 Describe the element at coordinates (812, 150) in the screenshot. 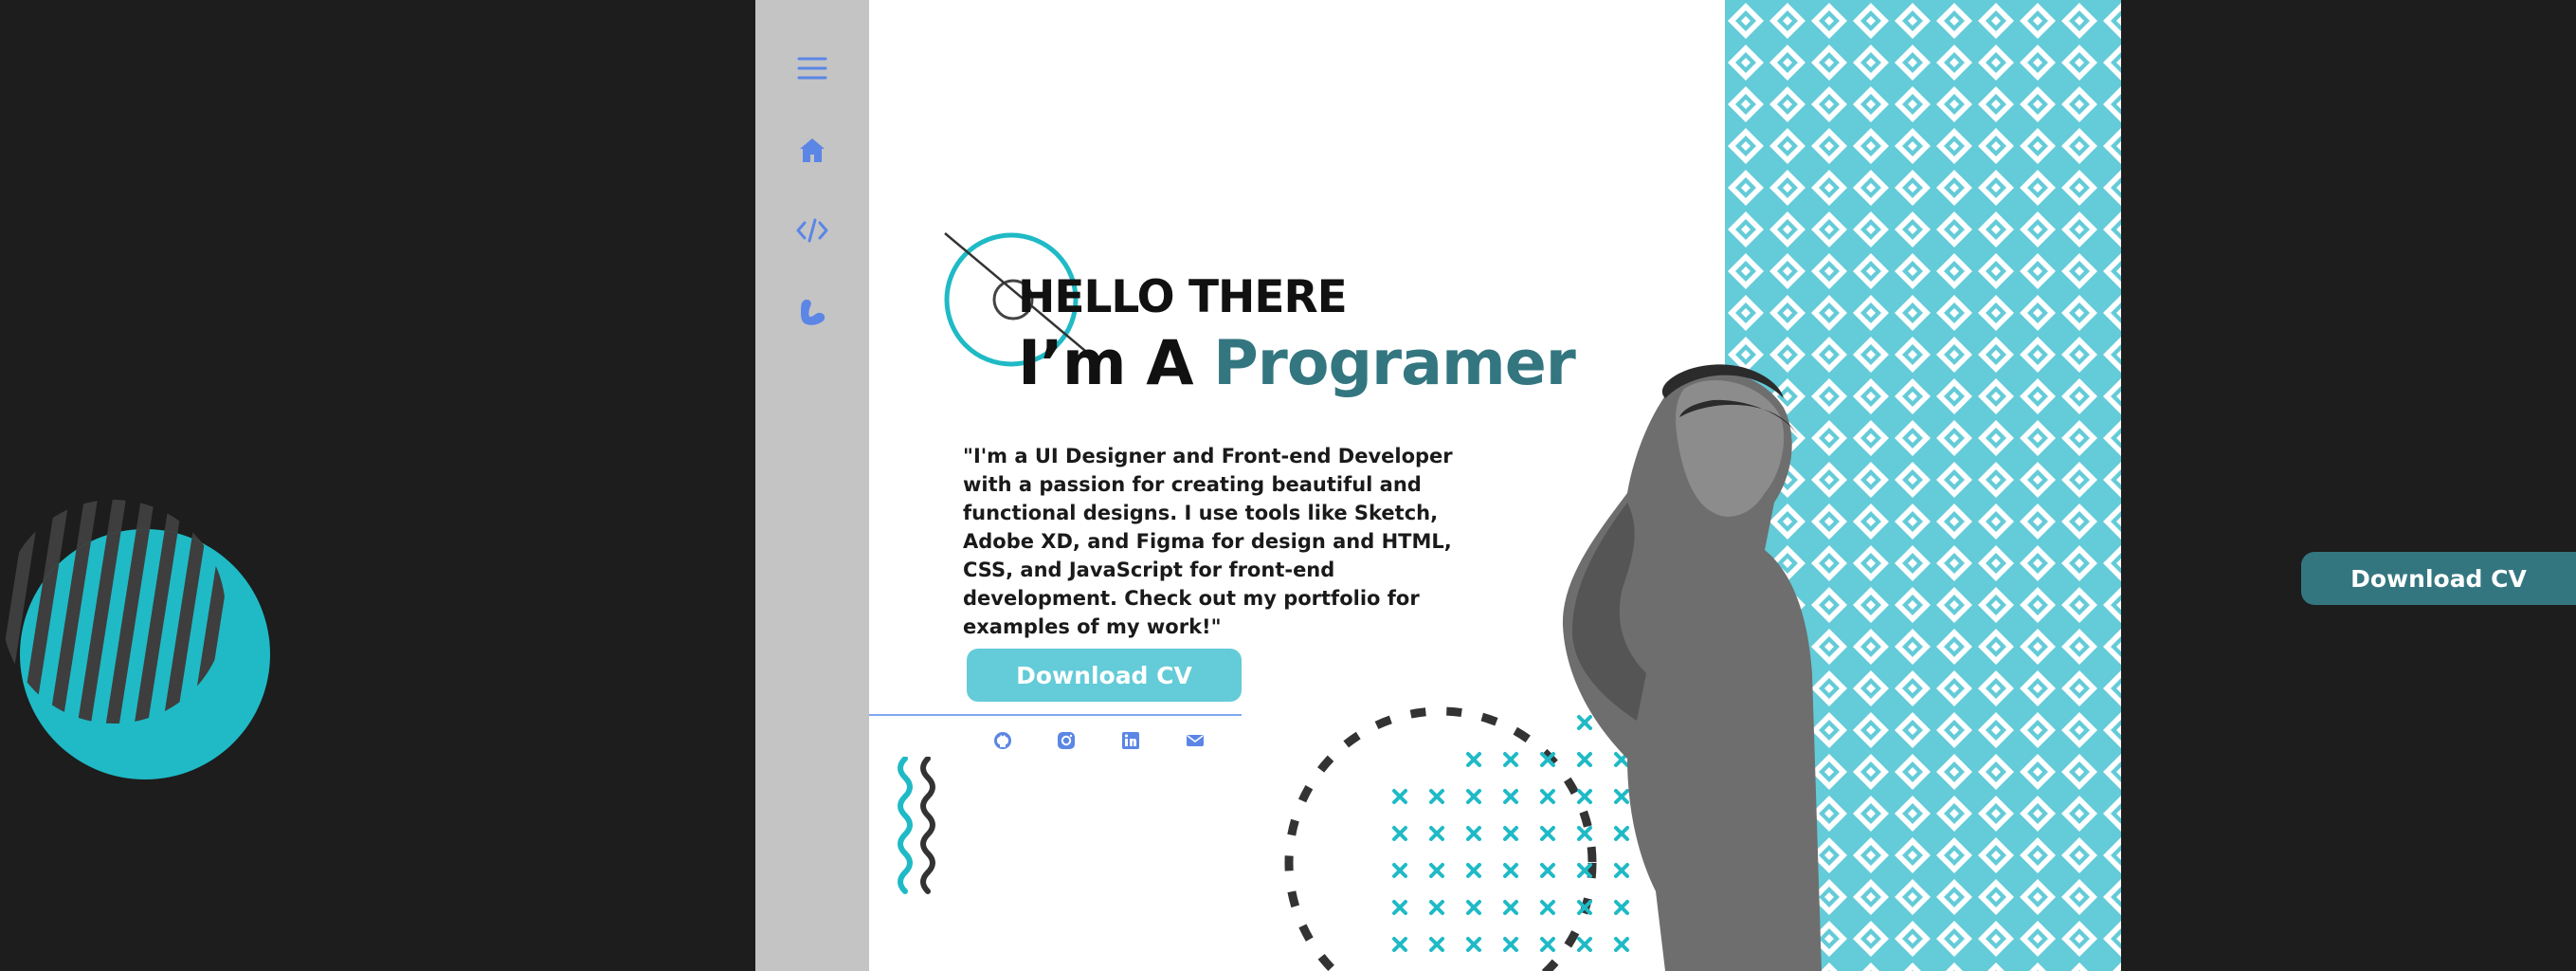

I see `home-icon` at that location.